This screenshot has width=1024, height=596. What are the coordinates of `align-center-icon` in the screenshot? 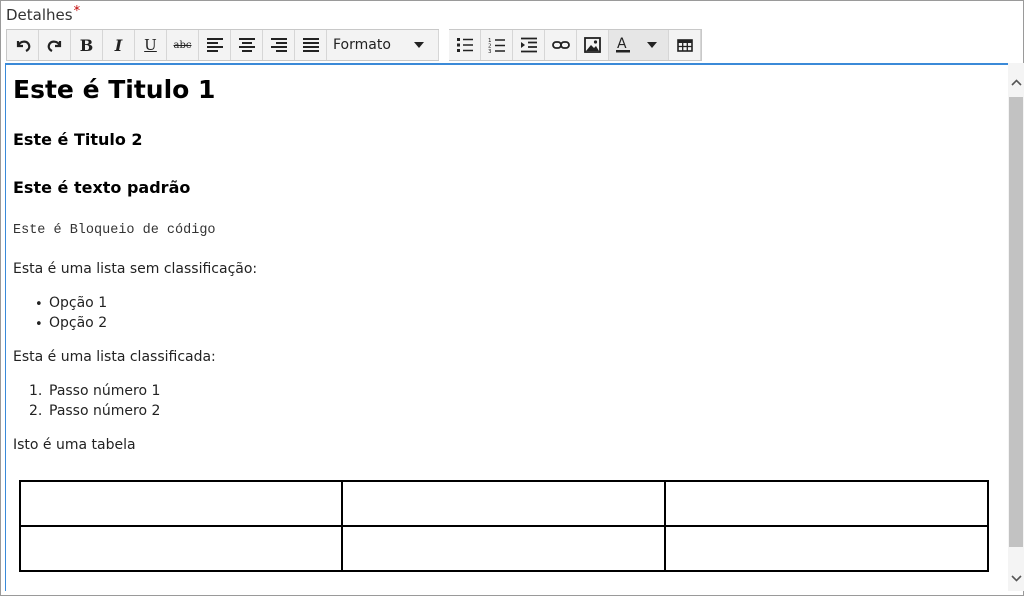 It's located at (246, 45).